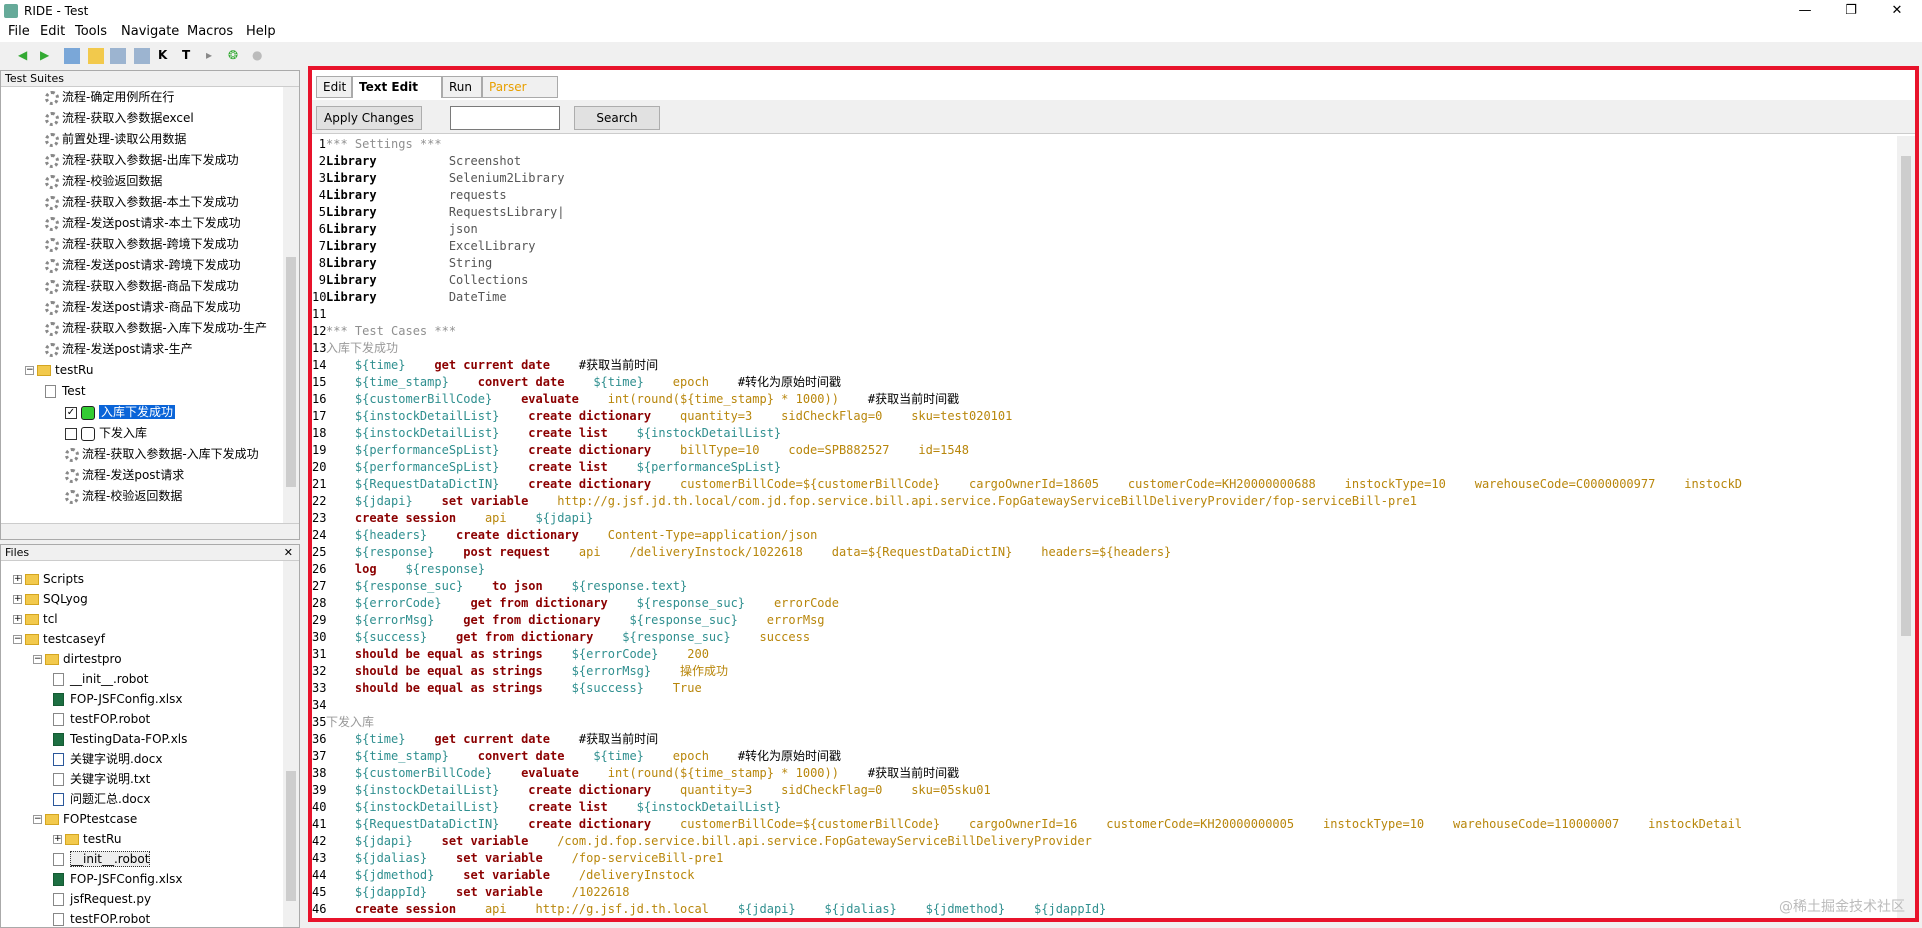 The width and height of the screenshot is (1922, 928). What do you see at coordinates (1842, 907) in the screenshot?
I see `watermark: @稀土掘金技术社区` at bounding box center [1842, 907].